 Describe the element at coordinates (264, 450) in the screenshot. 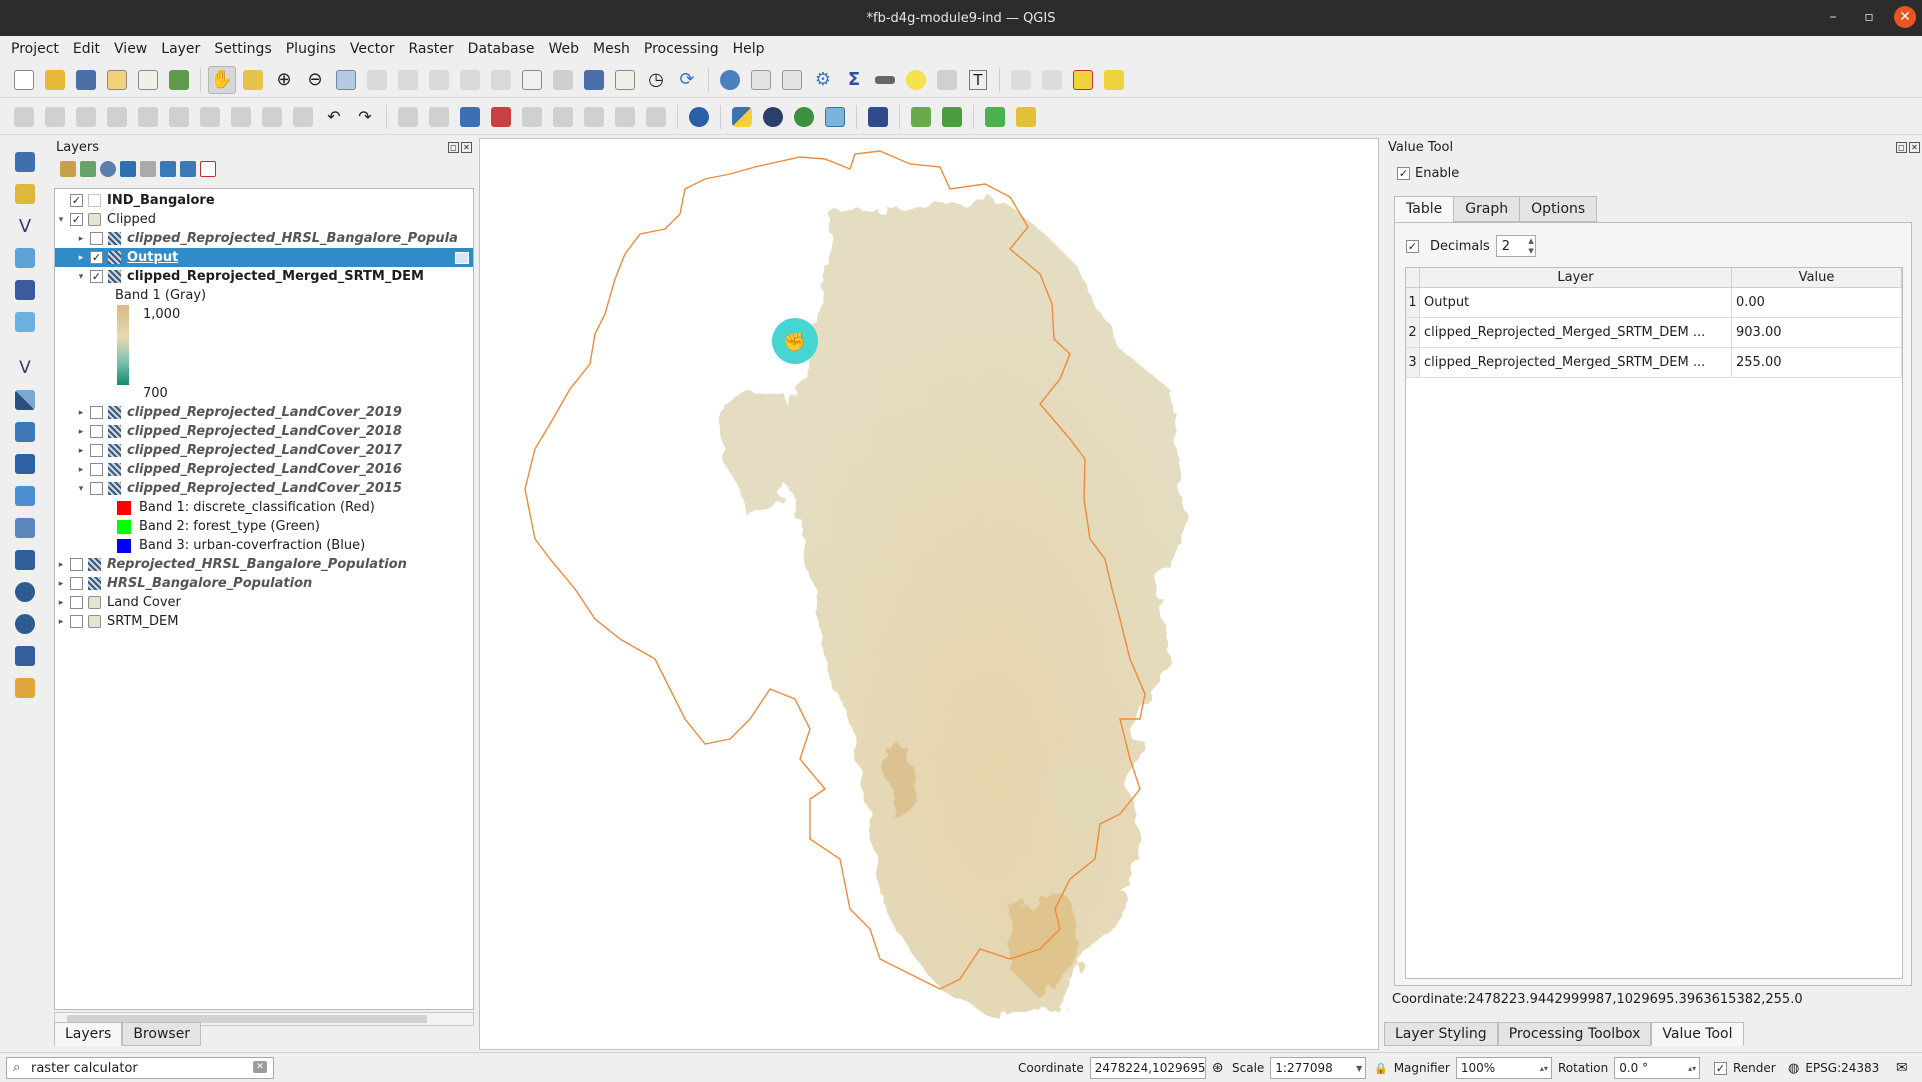

I see `layer-landcover-2017: ▸ clipped_Reprojected_LandCover_2017` at that location.